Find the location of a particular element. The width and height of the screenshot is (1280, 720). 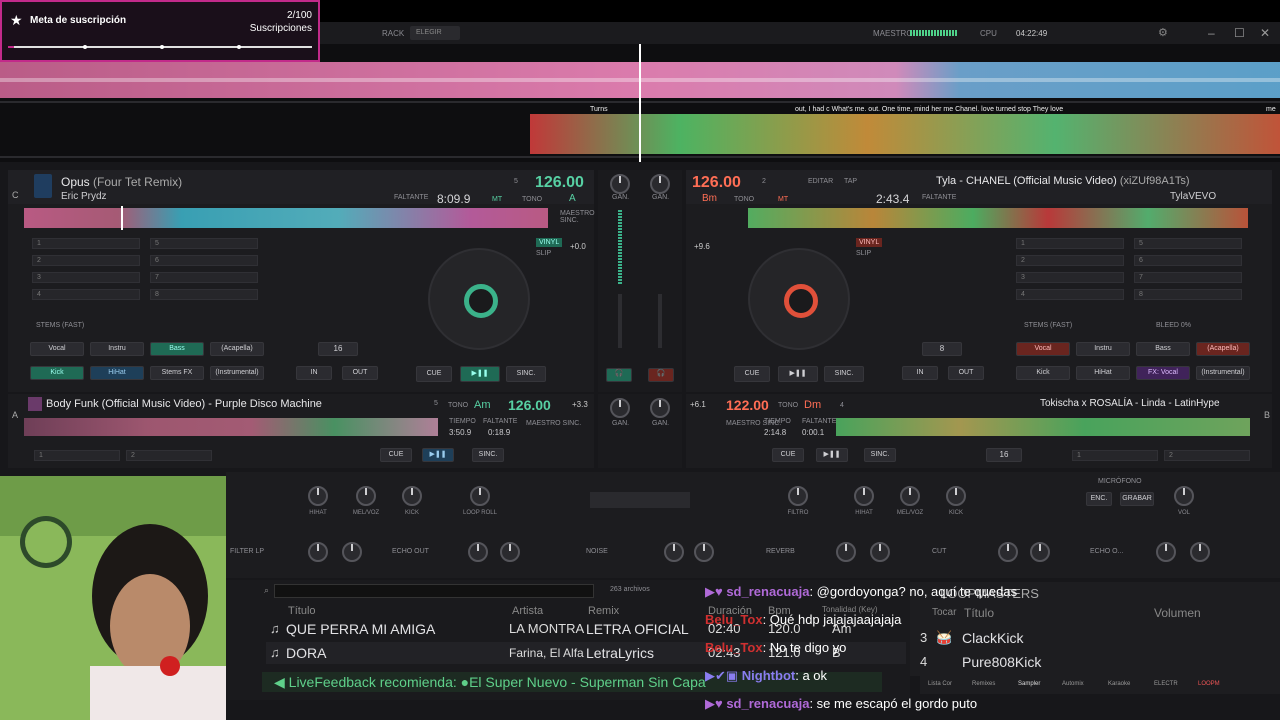

deck-c-bpm: 126.00 is located at coordinates (559, 183).